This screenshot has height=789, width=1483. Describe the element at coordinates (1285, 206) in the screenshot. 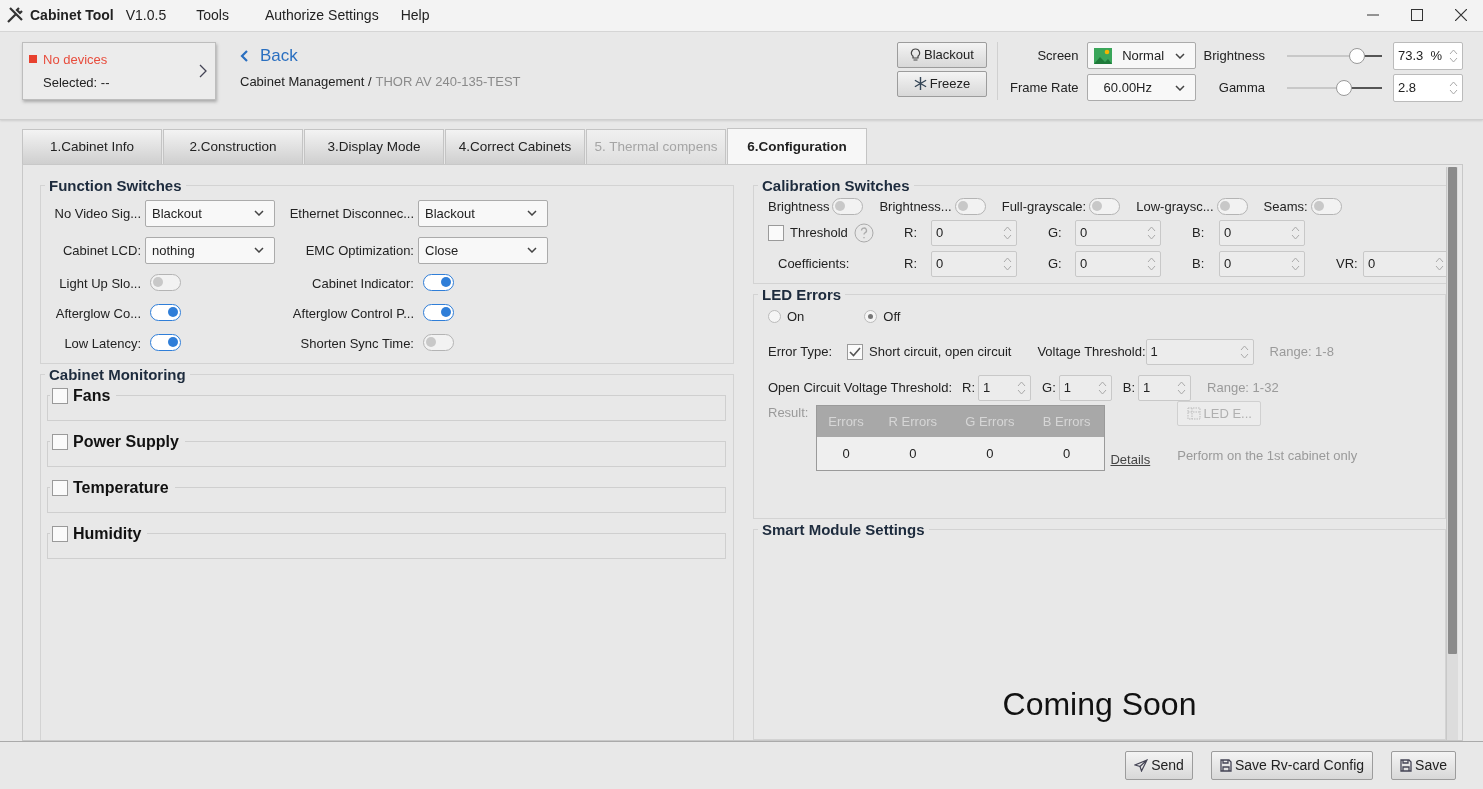

I see `toggle-label: Seams:` at that location.